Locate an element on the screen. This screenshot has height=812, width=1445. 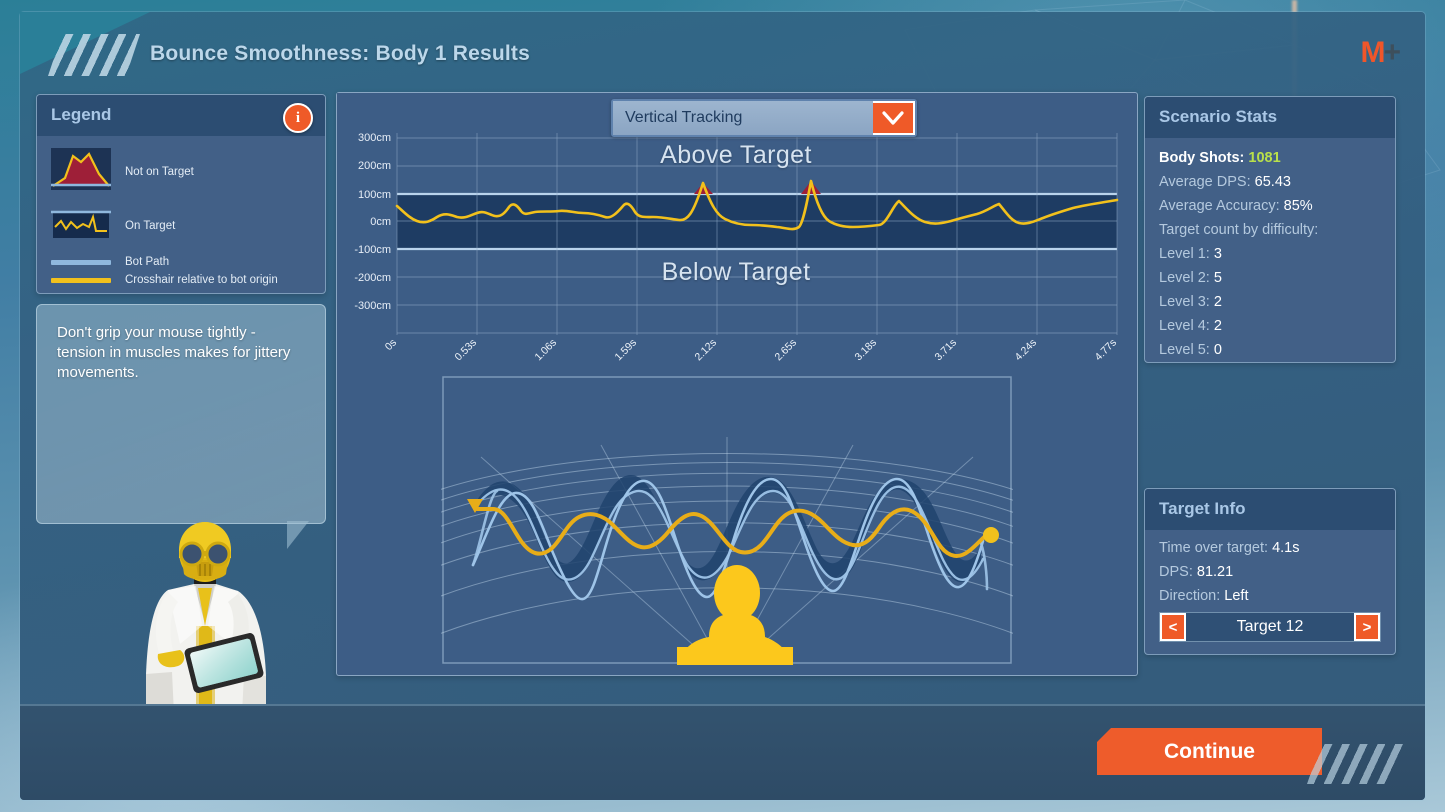
target-label: Time over target: is located at coordinates (1214, 548).